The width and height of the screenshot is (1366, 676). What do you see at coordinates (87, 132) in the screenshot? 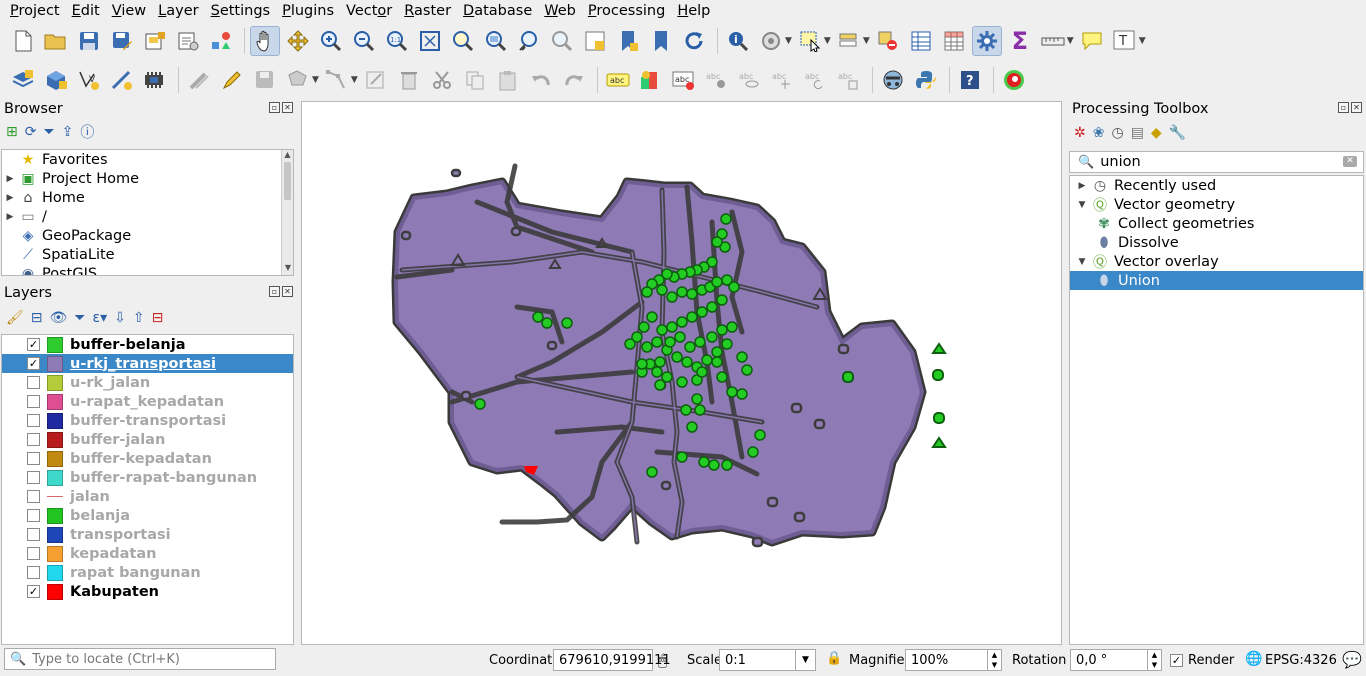
I see `info-icon: ⓘ` at bounding box center [87, 132].